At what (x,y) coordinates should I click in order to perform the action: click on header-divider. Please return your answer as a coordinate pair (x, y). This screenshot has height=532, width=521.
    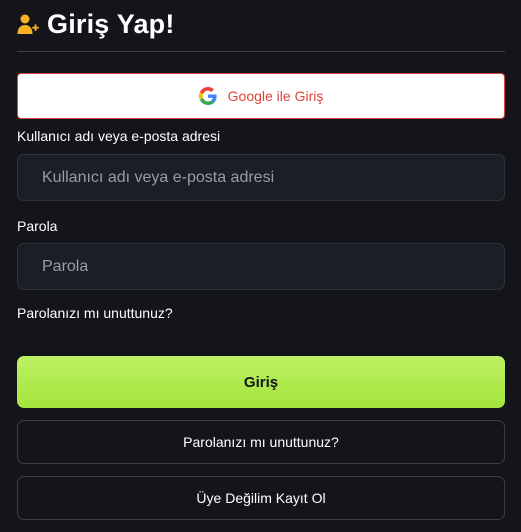
    Looking at the image, I should click on (261, 51).